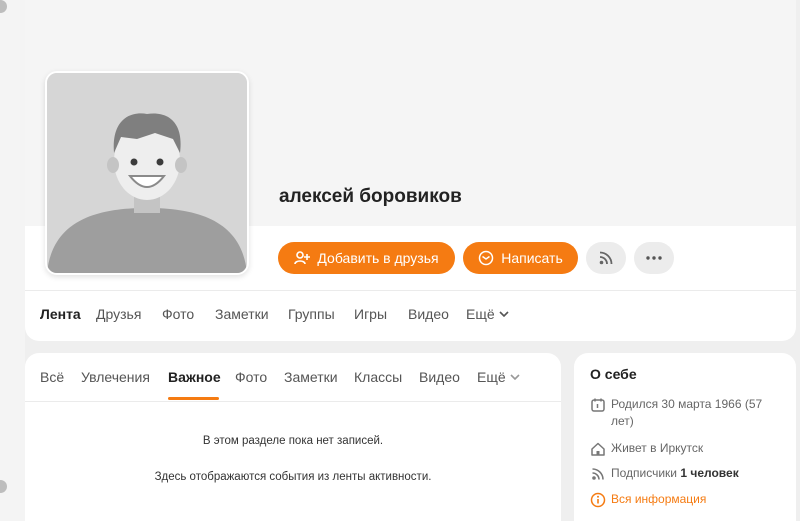 The image size is (800, 521). What do you see at coordinates (676, 413) in the screenshot?
I see `about-birthday: Родился 30 марта 1966 (57 лет)` at bounding box center [676, 413].